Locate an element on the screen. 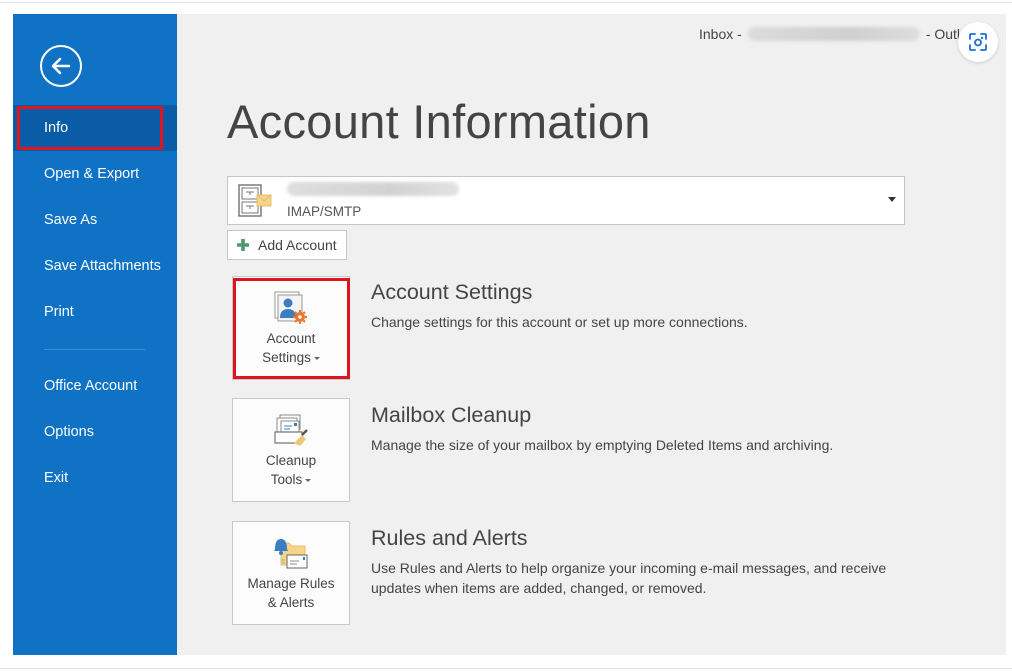 Image resolution: width=1012 pixels, height=672 pixels. button-label-line2: & Alerts is located at coordinates (291, 602).